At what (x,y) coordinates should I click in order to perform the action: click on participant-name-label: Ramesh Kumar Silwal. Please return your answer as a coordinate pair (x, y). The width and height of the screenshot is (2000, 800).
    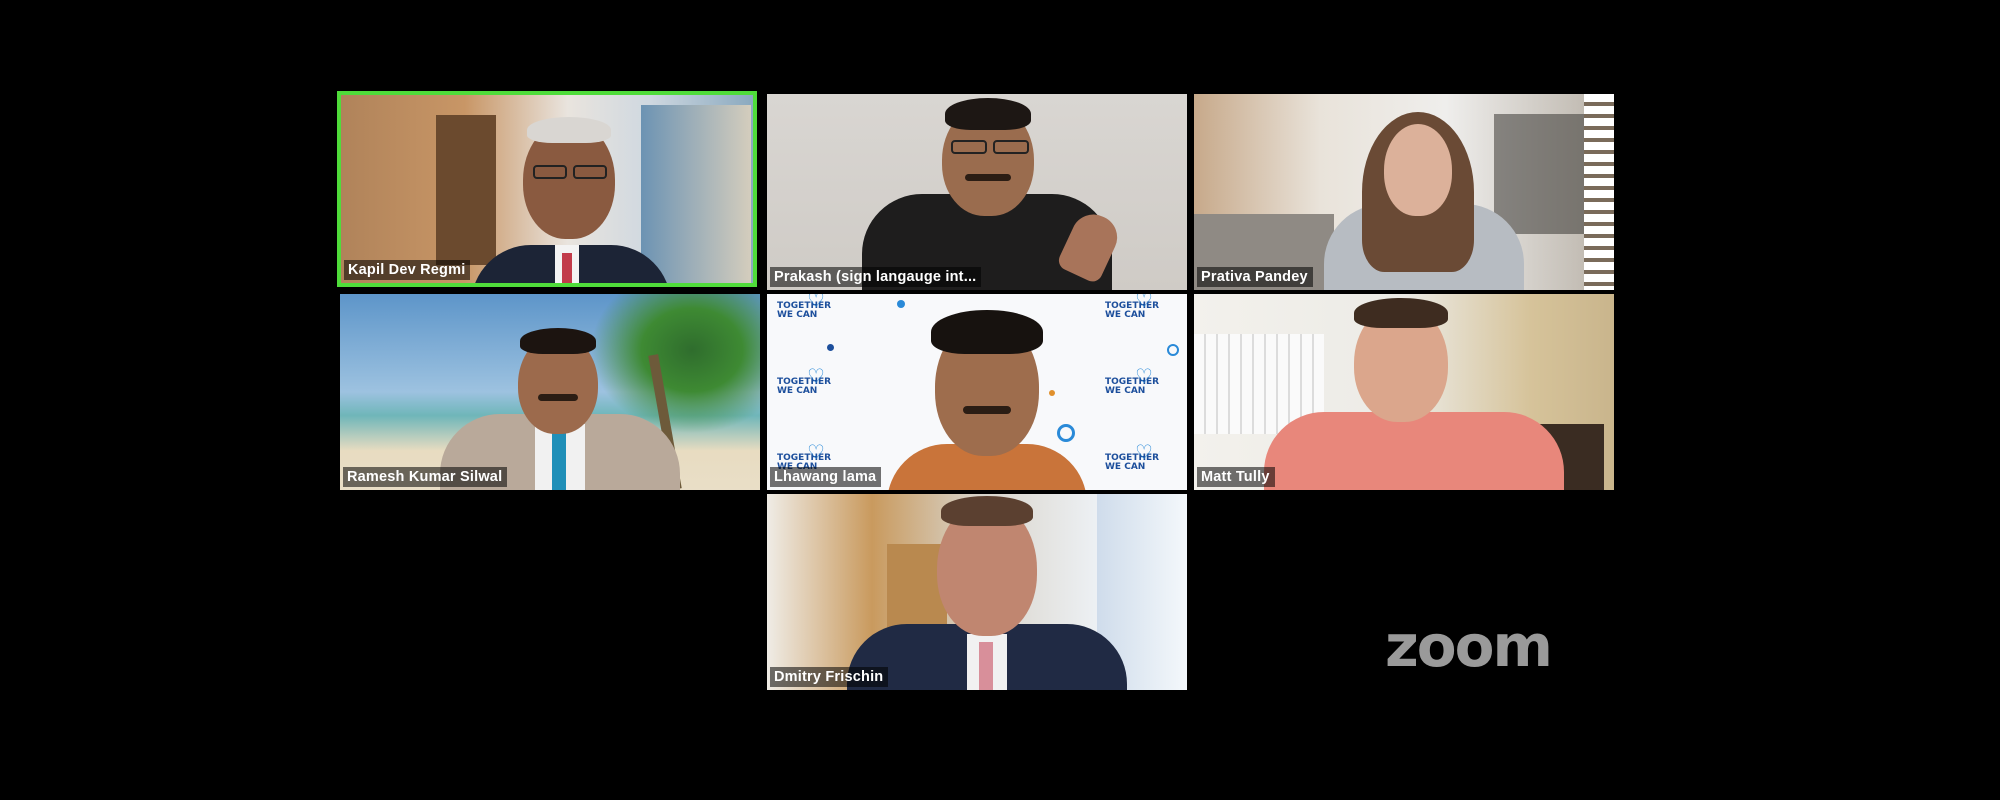
    Looking at the image, I should click on (425, 477).